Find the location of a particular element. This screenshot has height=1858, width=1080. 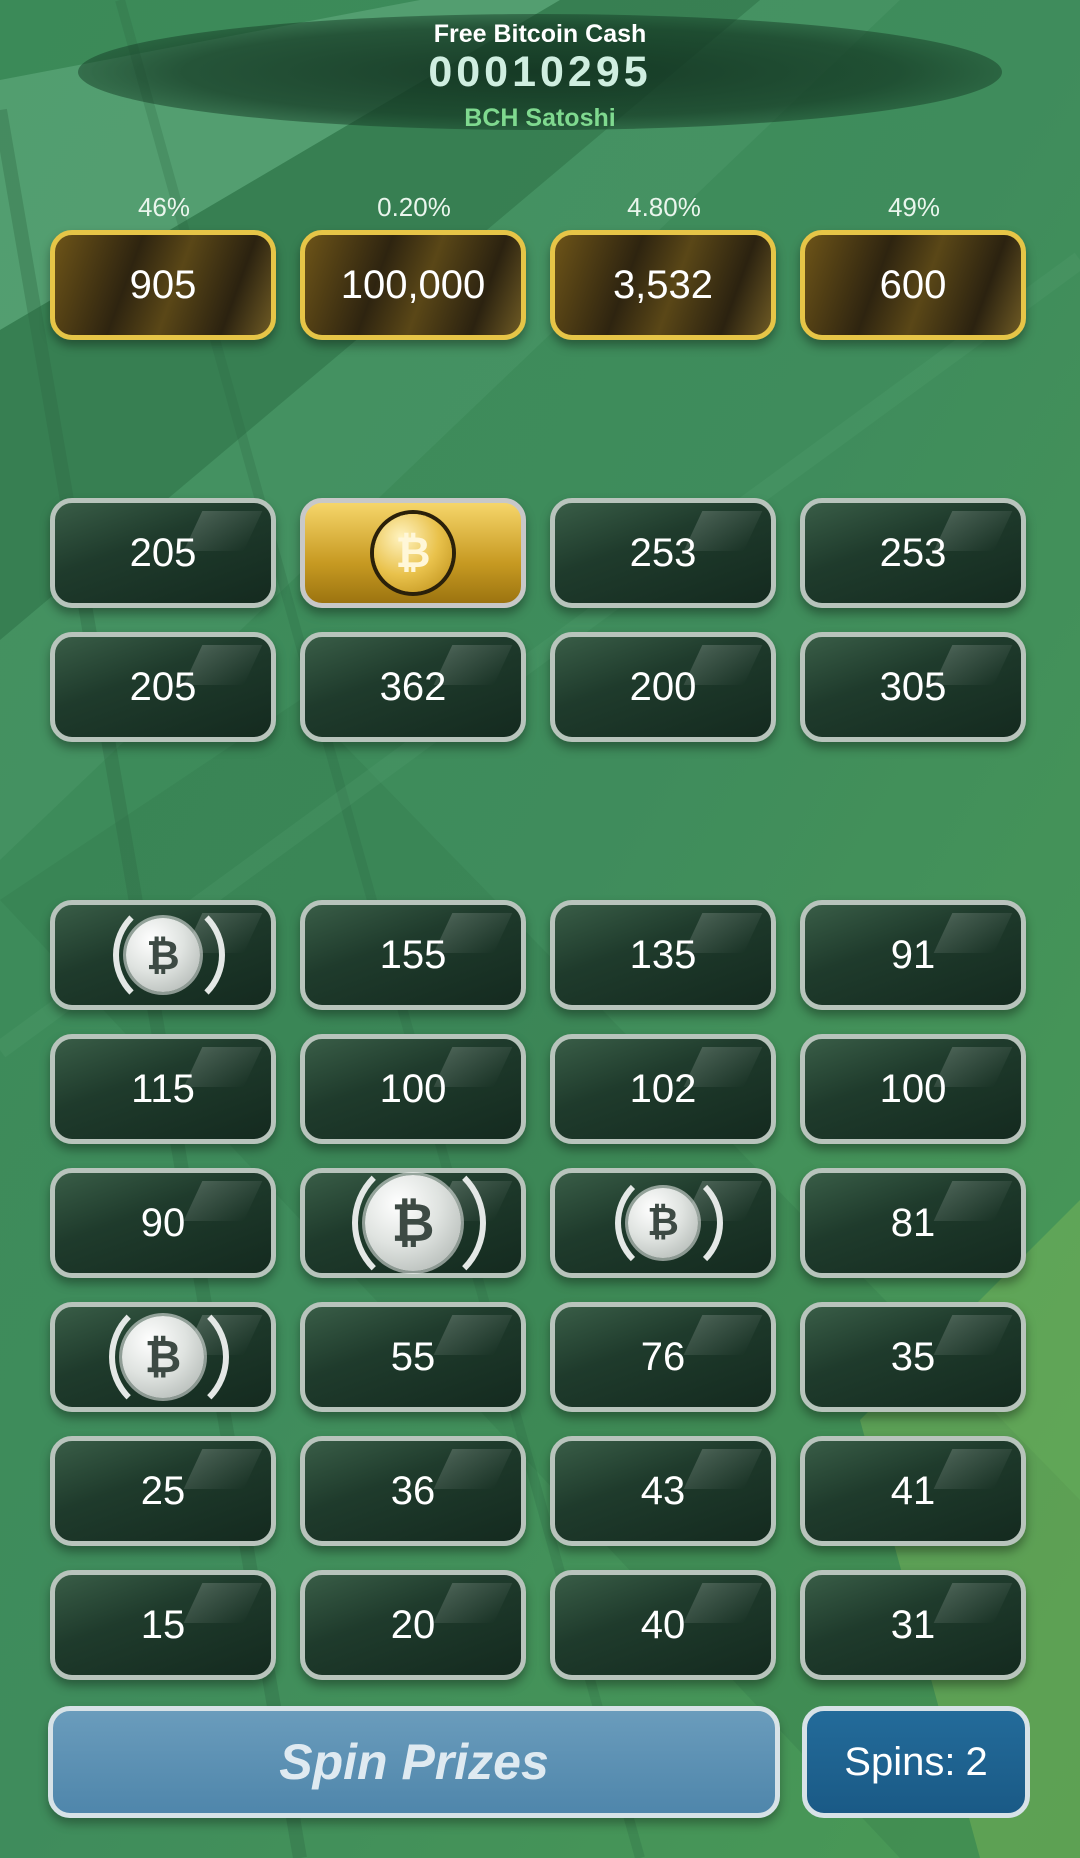

prize-tile: 31 is located at coordinates (913, 1625).